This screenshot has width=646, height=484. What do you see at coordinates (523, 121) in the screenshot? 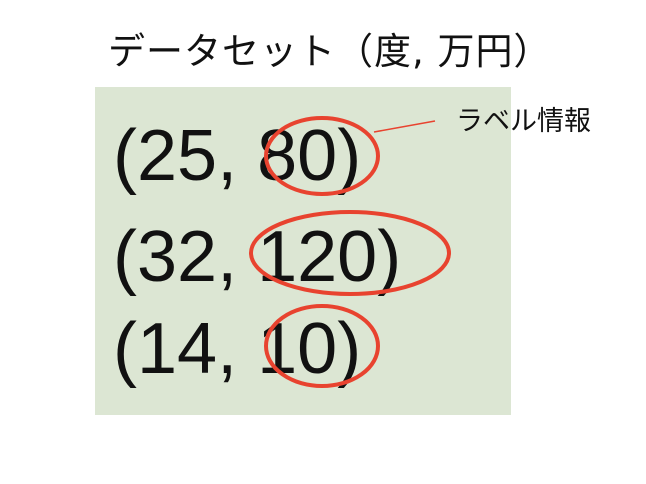
I see `label-info-annotation: ラベル情報` at bounding box center [523, 121].